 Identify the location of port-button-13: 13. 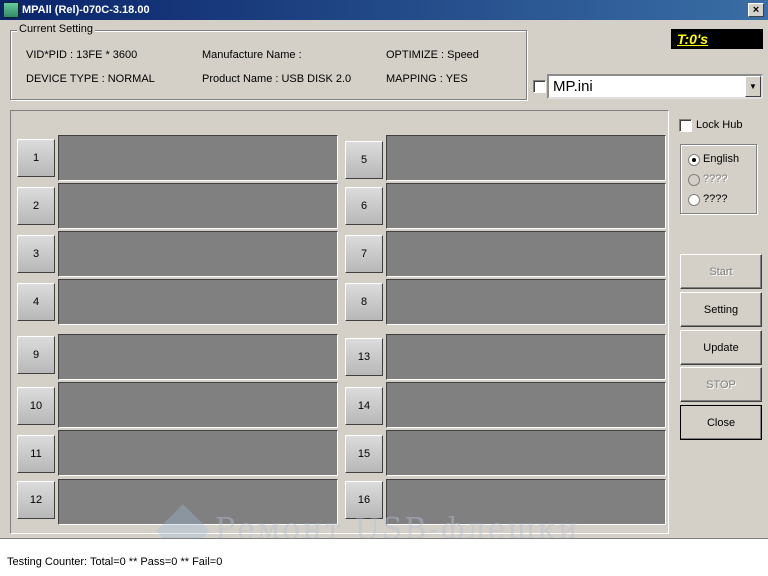
(364, 357).